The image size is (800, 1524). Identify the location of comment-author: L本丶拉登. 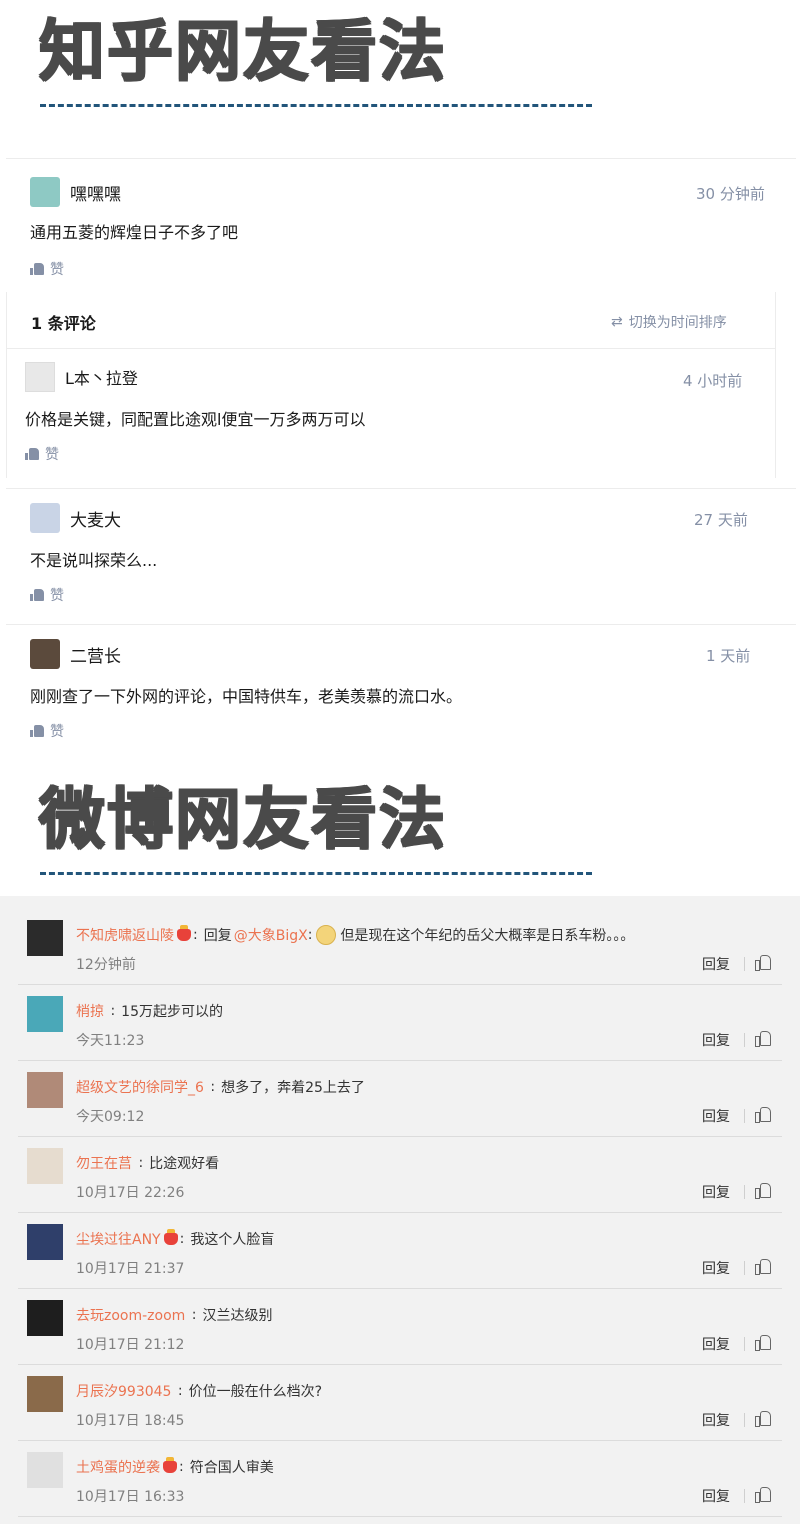
(101, 377).